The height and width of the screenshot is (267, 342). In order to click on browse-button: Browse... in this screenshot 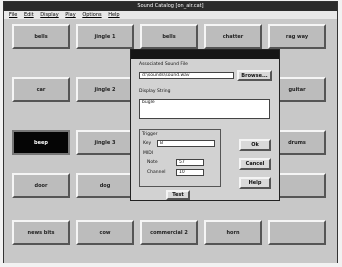, I will do `click(254, 75)`.